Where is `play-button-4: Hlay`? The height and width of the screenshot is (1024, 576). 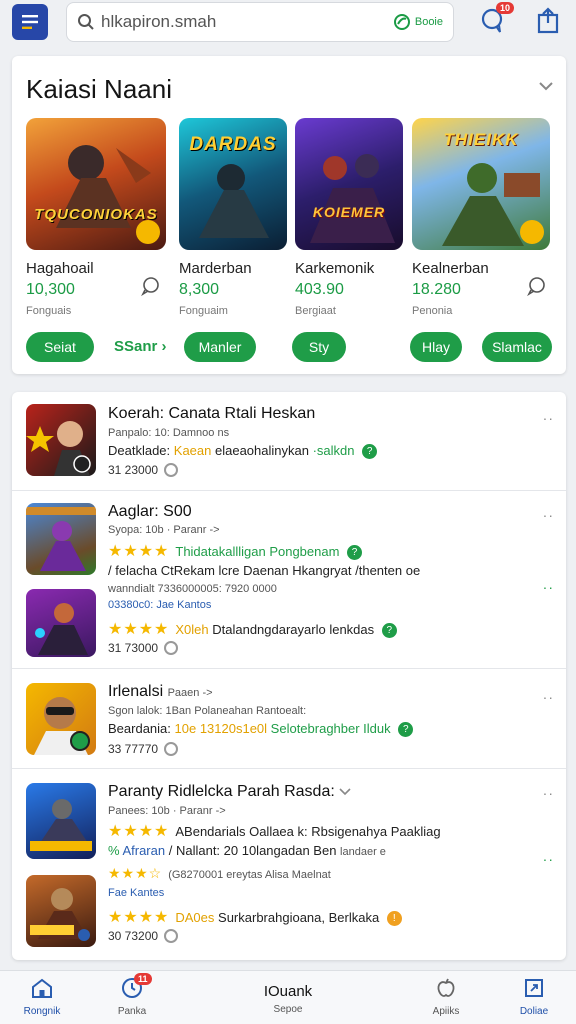
play-button-4: Hlay is located at coordinates (436, 347).